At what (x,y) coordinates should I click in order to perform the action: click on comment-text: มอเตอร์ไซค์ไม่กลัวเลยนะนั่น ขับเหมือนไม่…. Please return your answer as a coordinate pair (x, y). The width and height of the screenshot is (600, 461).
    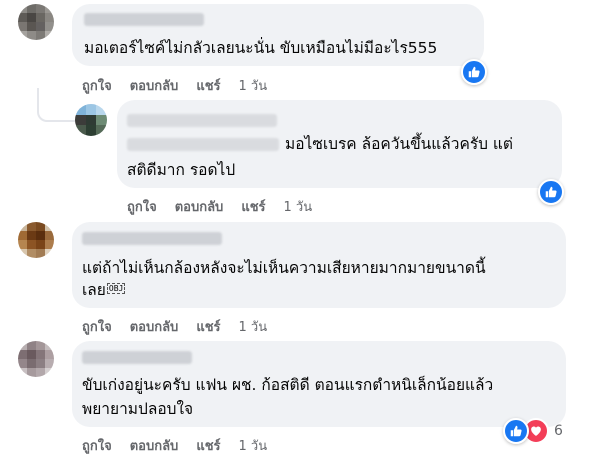
    Looking at the image, I should click on (261, 48).